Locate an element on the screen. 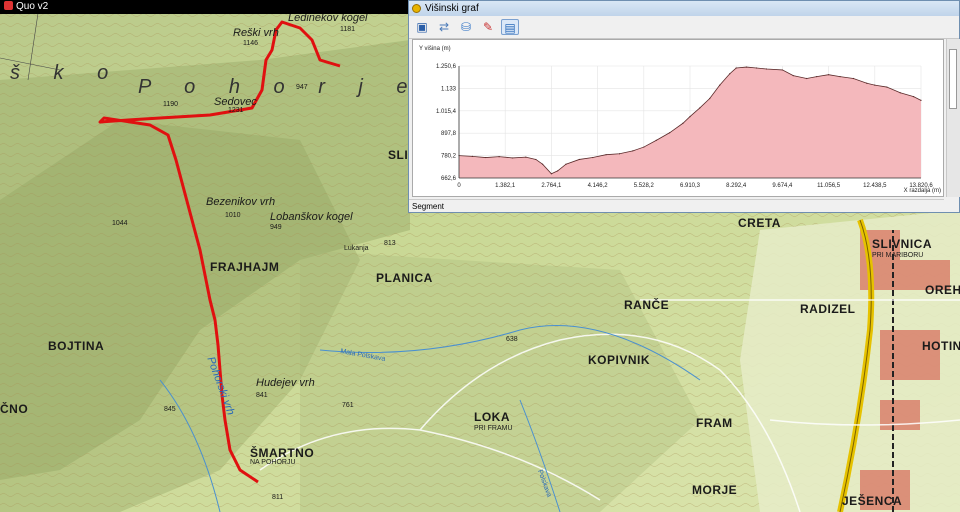 Image resolution: width=960 pixels, height=512 pixels. x-tick-label: 11.056,5 is located at coordinates (829, 186).